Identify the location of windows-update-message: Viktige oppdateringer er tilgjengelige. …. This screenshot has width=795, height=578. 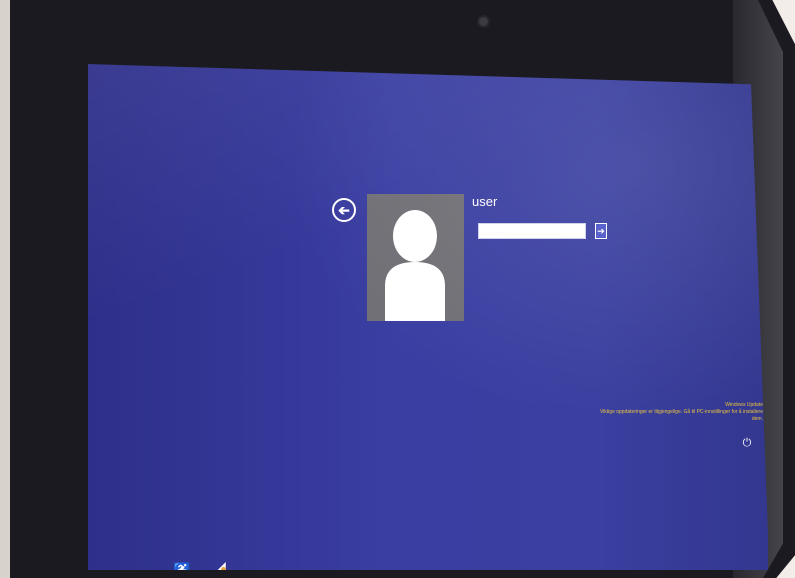
(681, 415).